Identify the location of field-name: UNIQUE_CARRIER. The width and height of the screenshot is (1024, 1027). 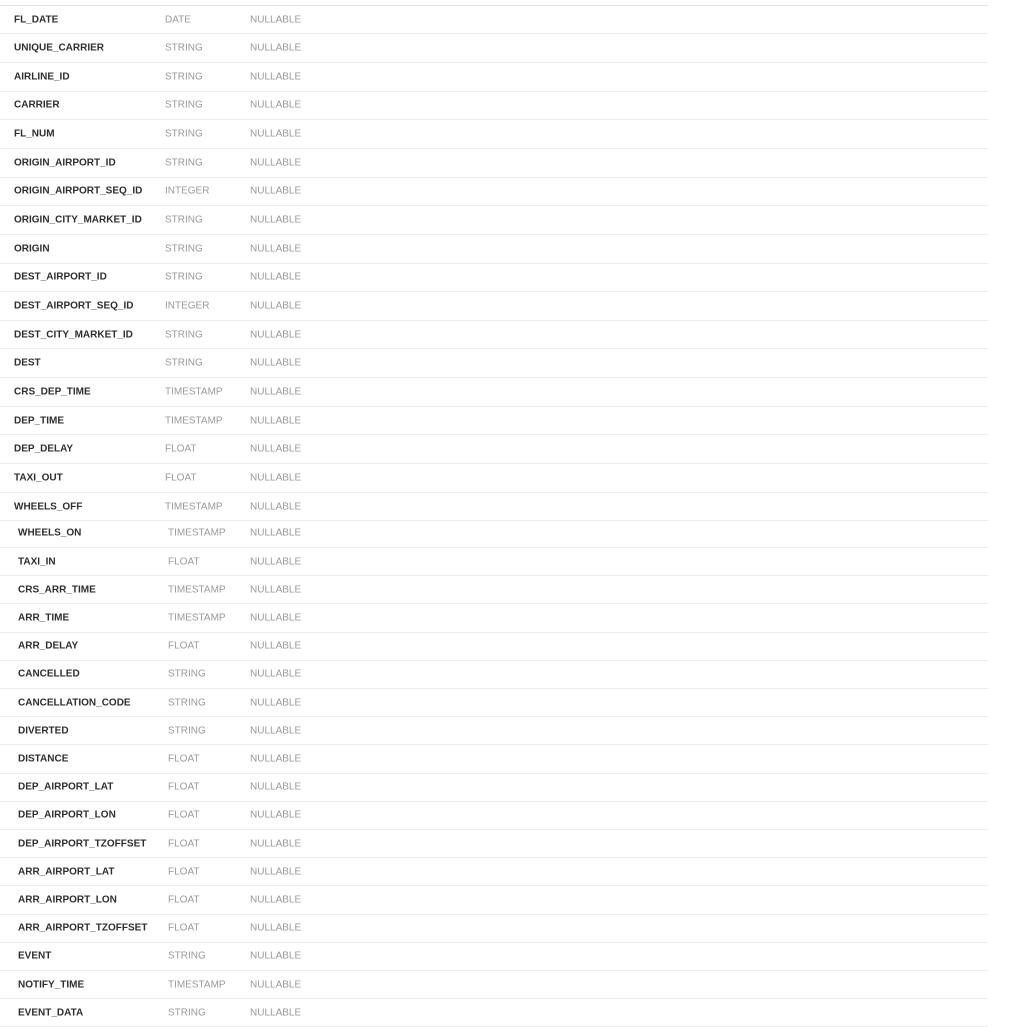
(59, 48).